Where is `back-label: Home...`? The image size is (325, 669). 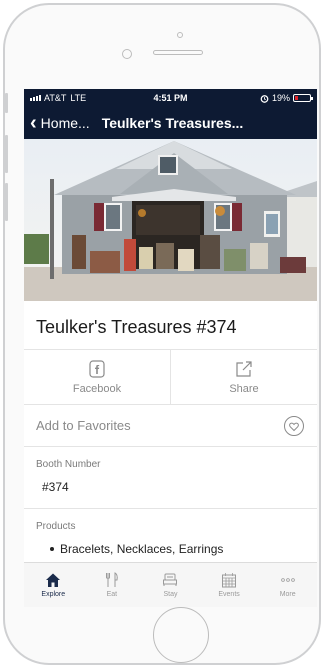
back-label: Home... is located at coordinates (65, 123).